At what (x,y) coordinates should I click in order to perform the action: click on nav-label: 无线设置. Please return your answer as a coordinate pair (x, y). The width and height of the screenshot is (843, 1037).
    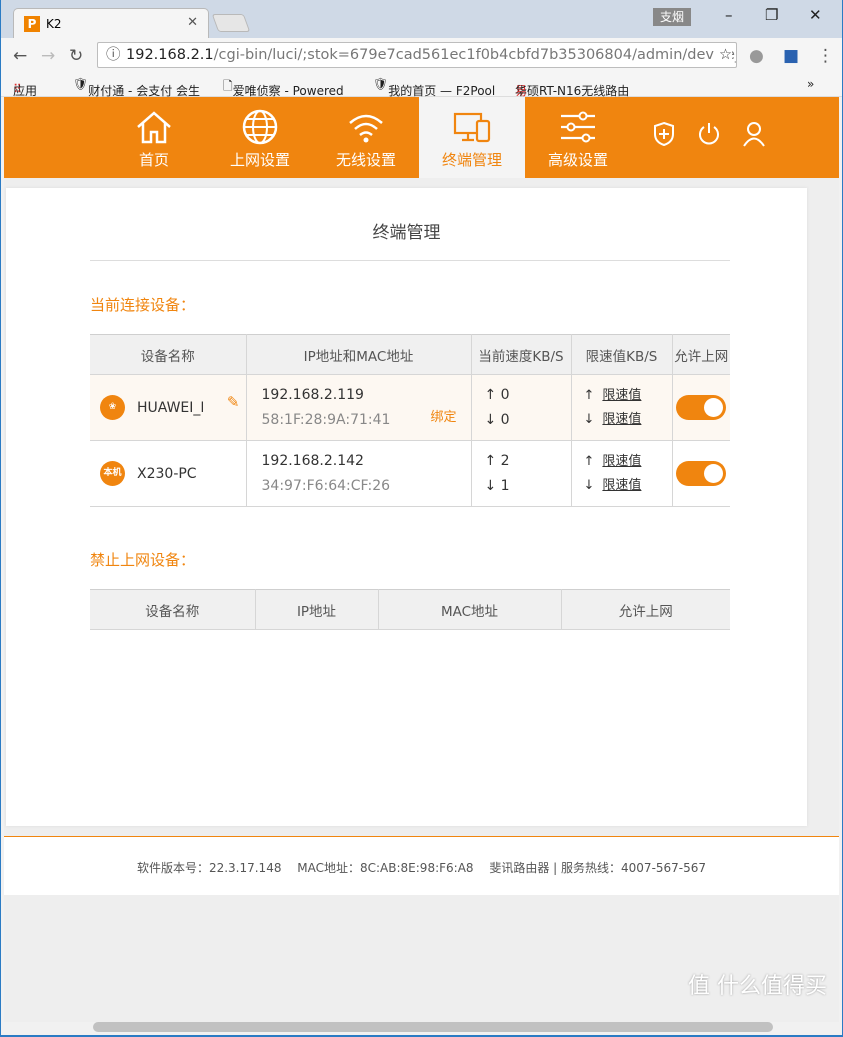
    Looking at the image, I should click on (365, 160).